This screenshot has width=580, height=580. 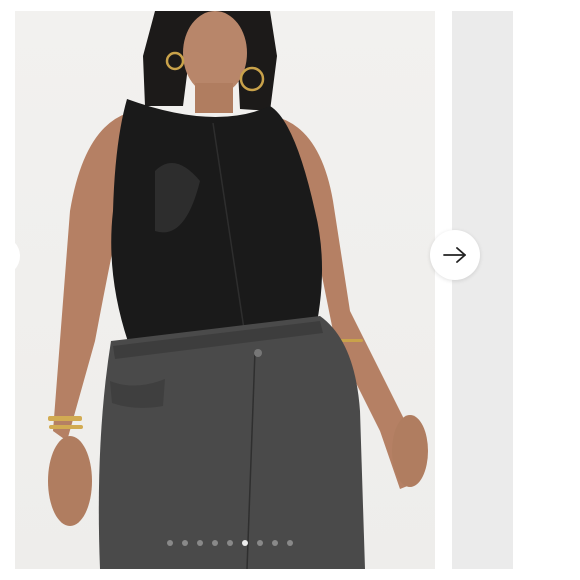 I want to click on arrow-right-icon, so click(x=454, y=255).